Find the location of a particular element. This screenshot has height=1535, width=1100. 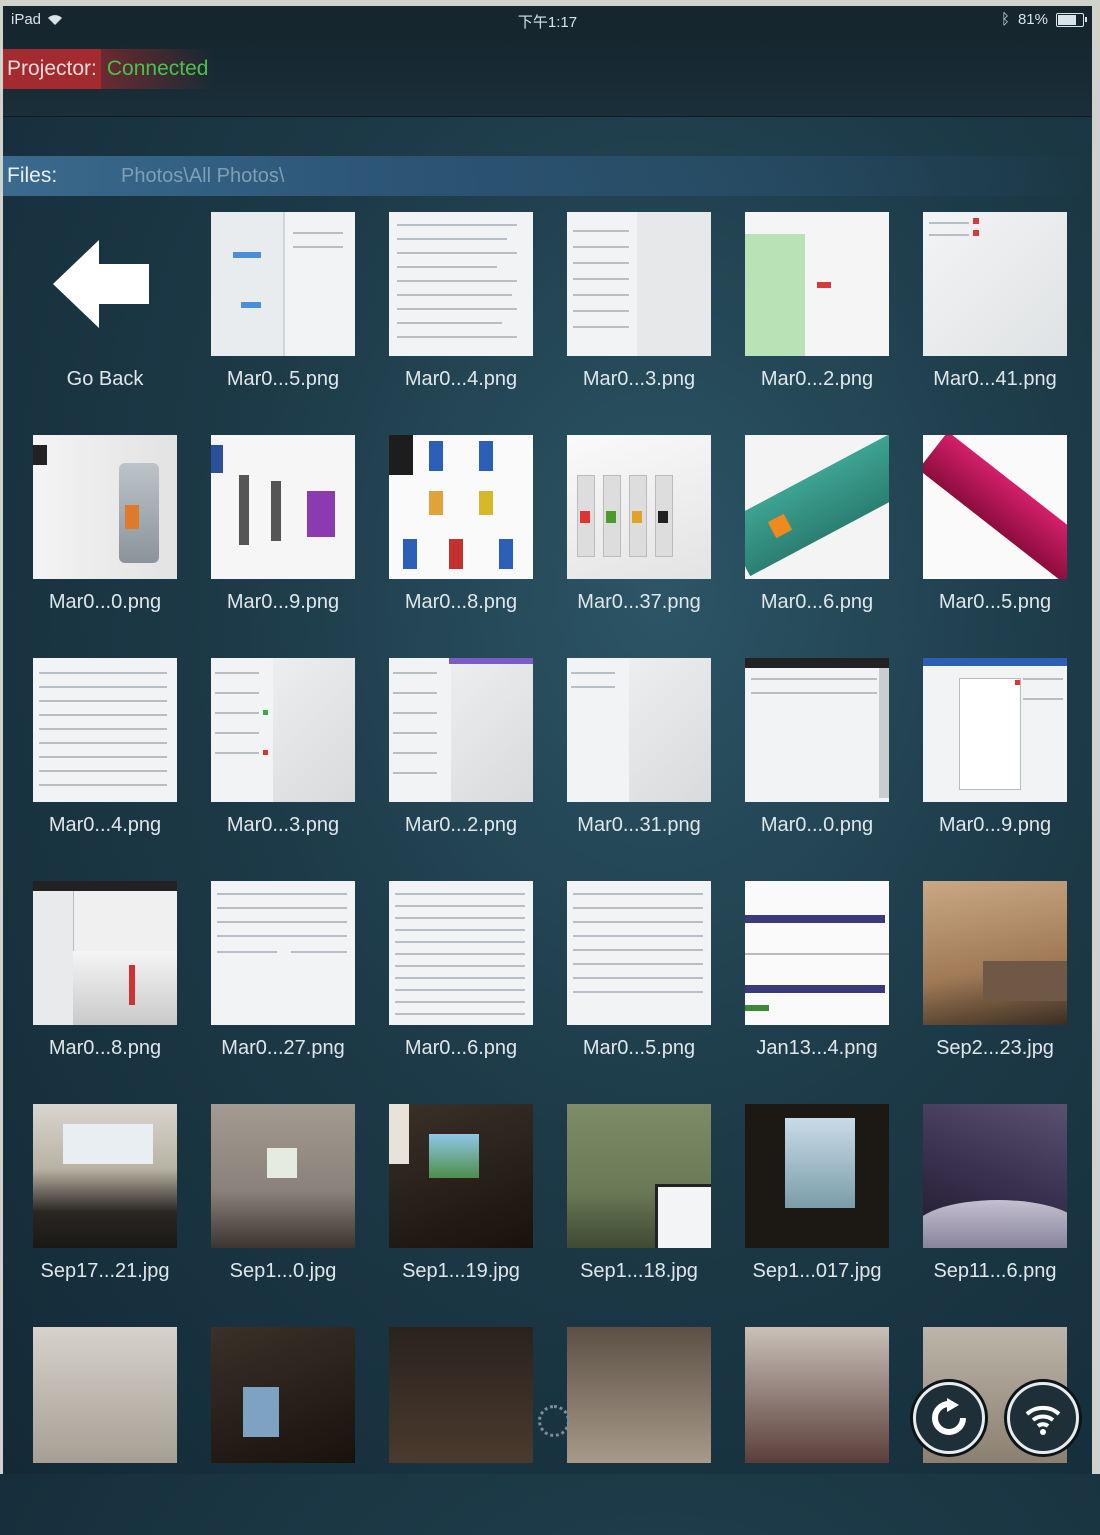

go-back-button: Go Back is located at coordinates (105, 315).